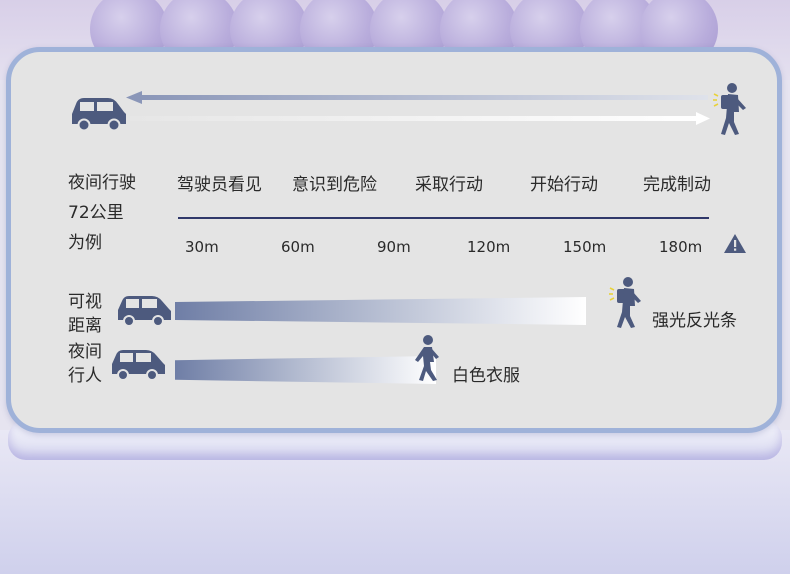 Image resolution: width=790 pixels, height=574 pixels. I want to click on row-illustration, so click(376, 329).